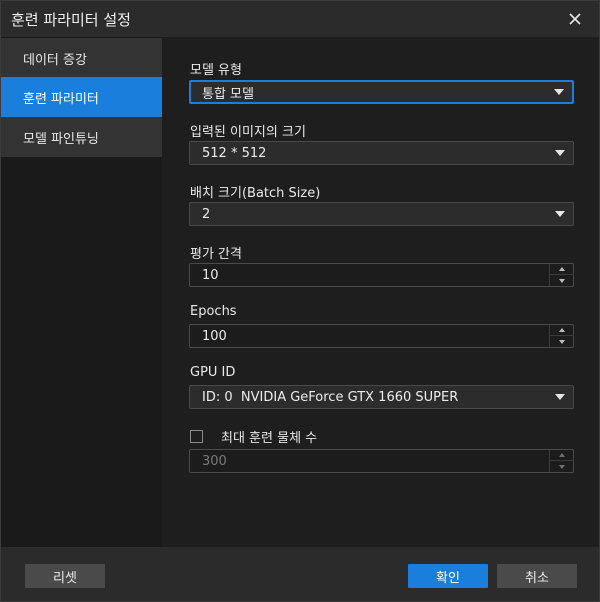  What do you see at coordinates (269, 438) in the screenshot?
I see `max-objects-label: 최대 훈련 물체 수` at bounding box center [269, 438].